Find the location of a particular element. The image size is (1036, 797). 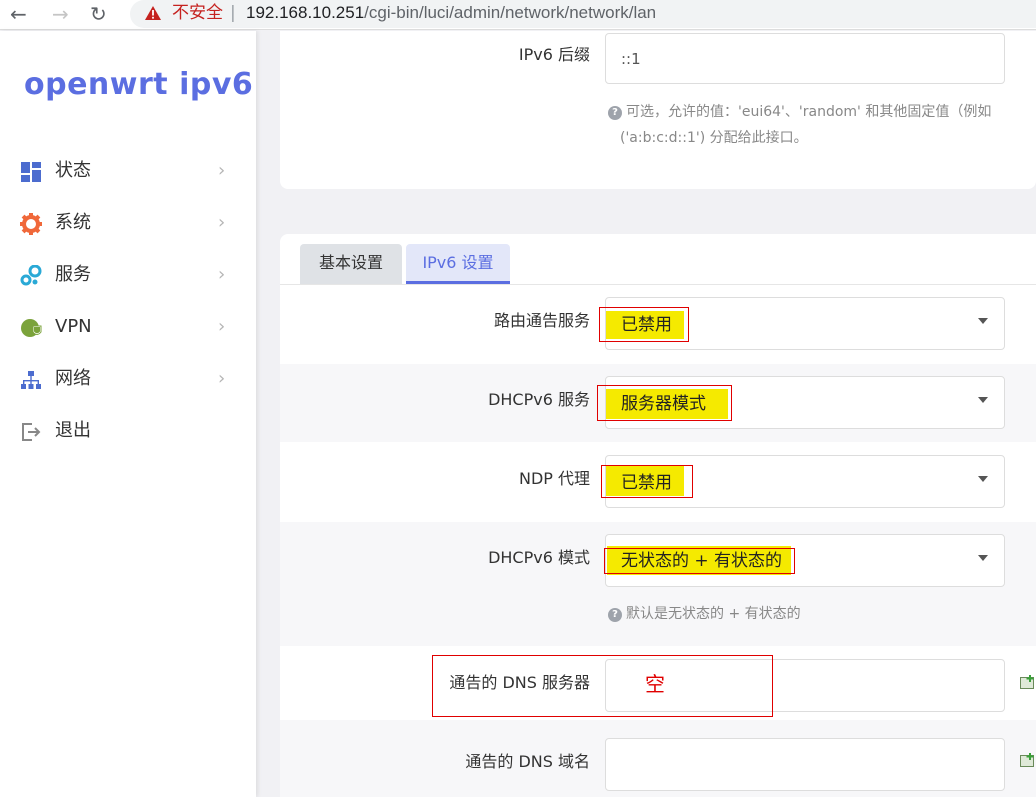

tab-divider is located at coordinates (658, 284).